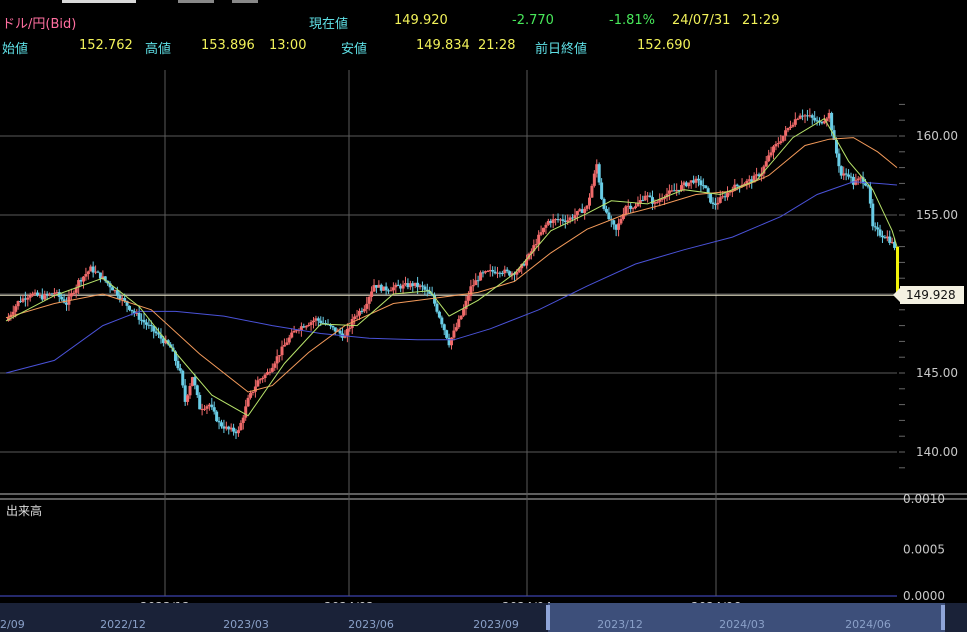  I want to click on navigator-tick-label: 2023/09, so click(496, 624).